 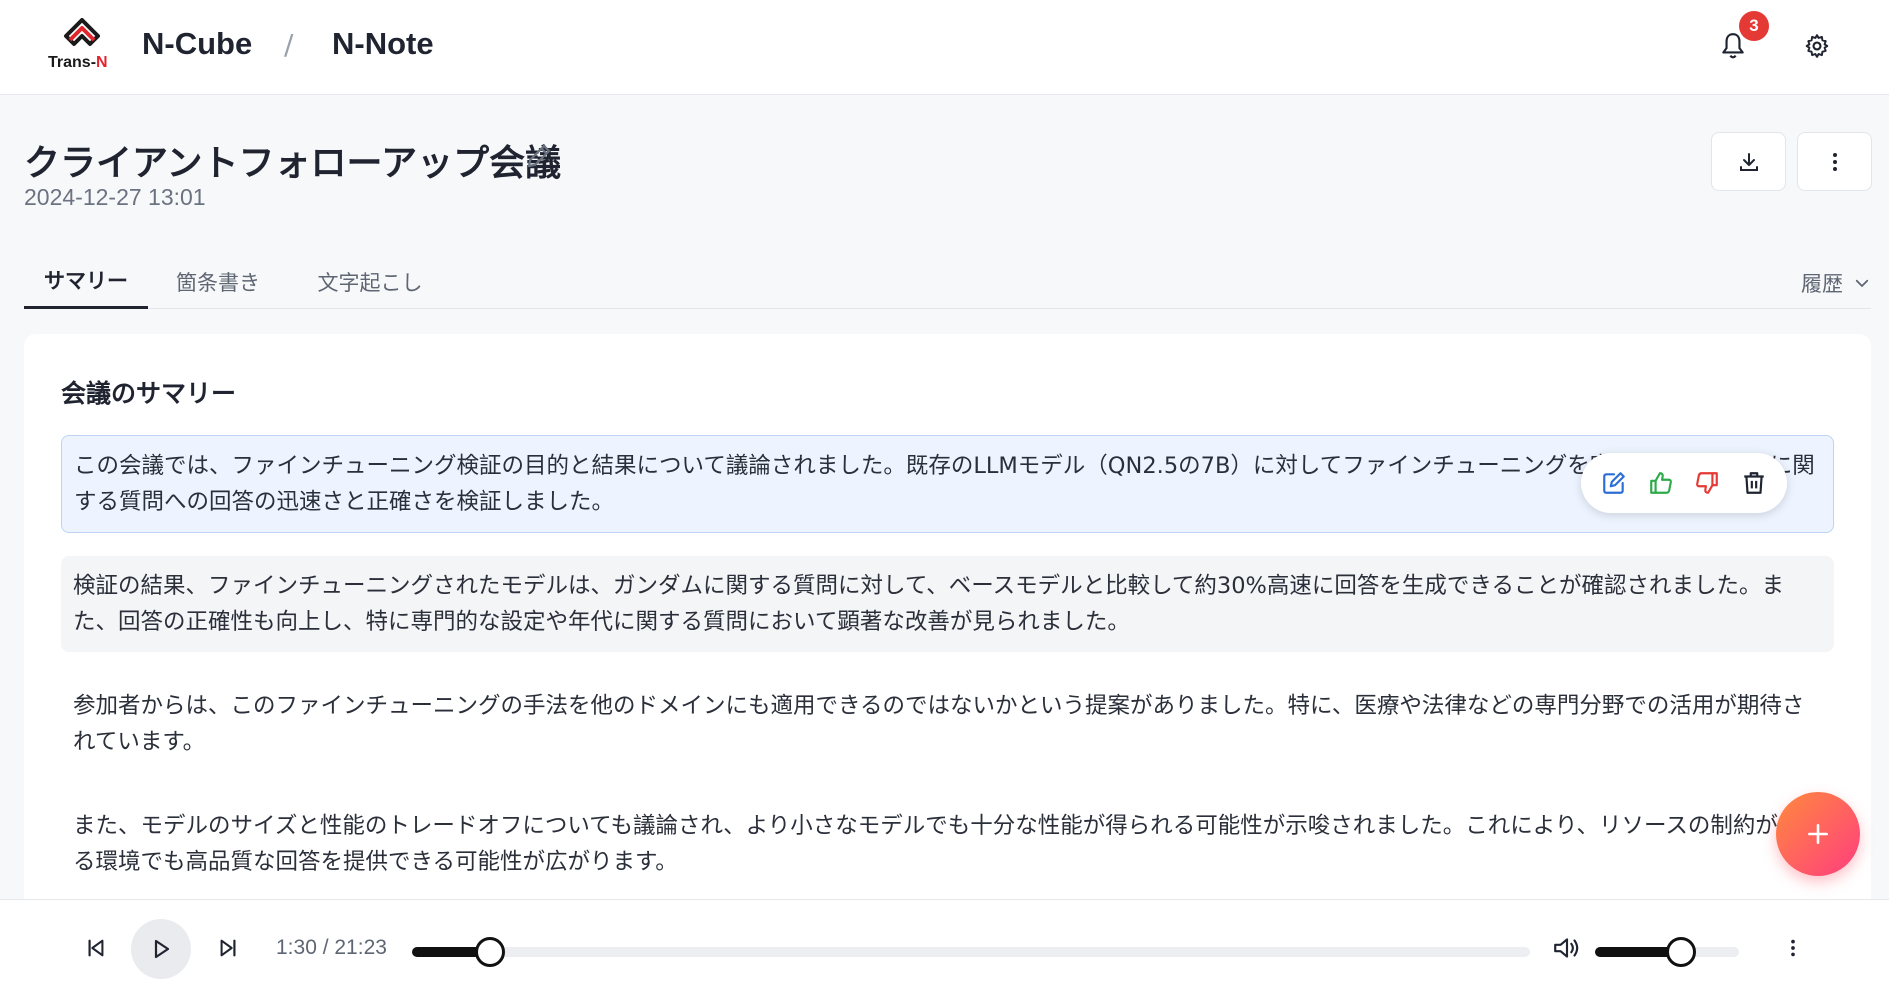 I want to click on volume-button, so click(x=1567, y=948).